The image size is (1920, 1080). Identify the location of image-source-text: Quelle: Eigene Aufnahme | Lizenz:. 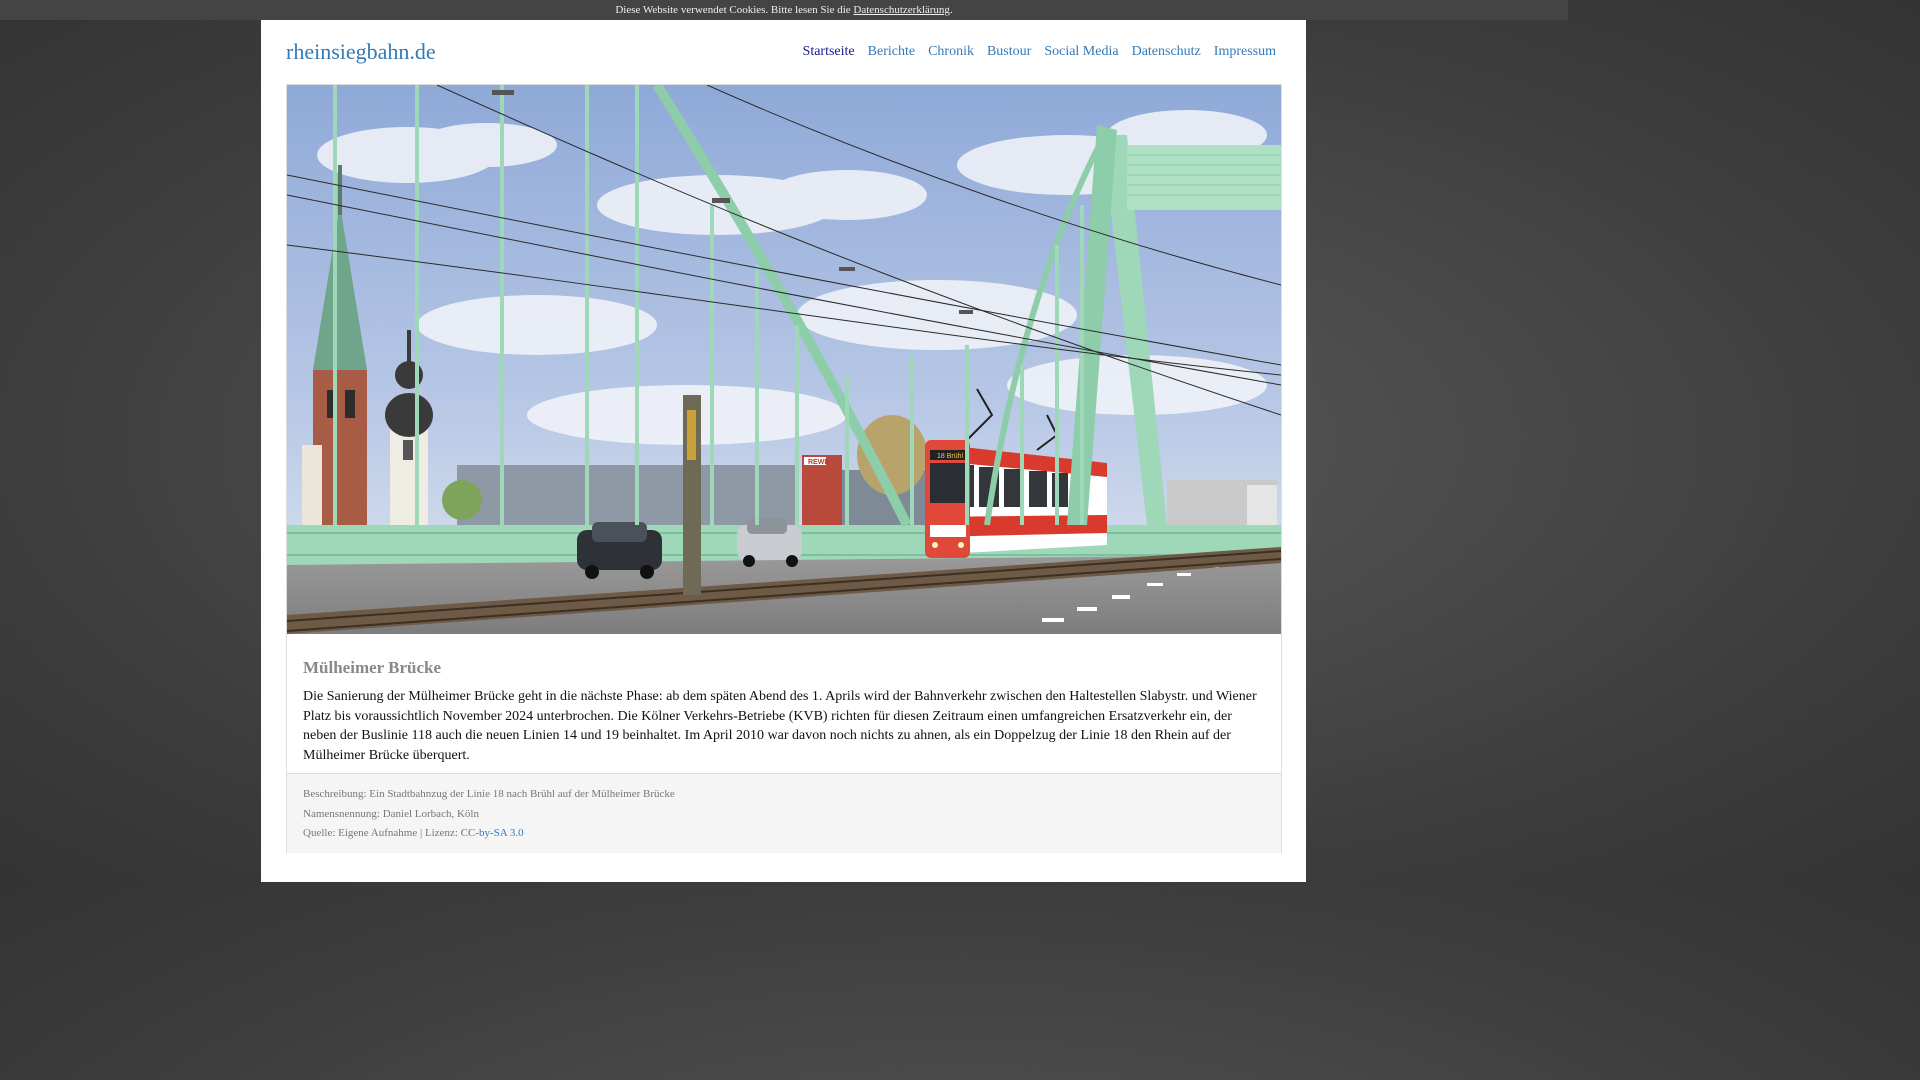
(380, 833).